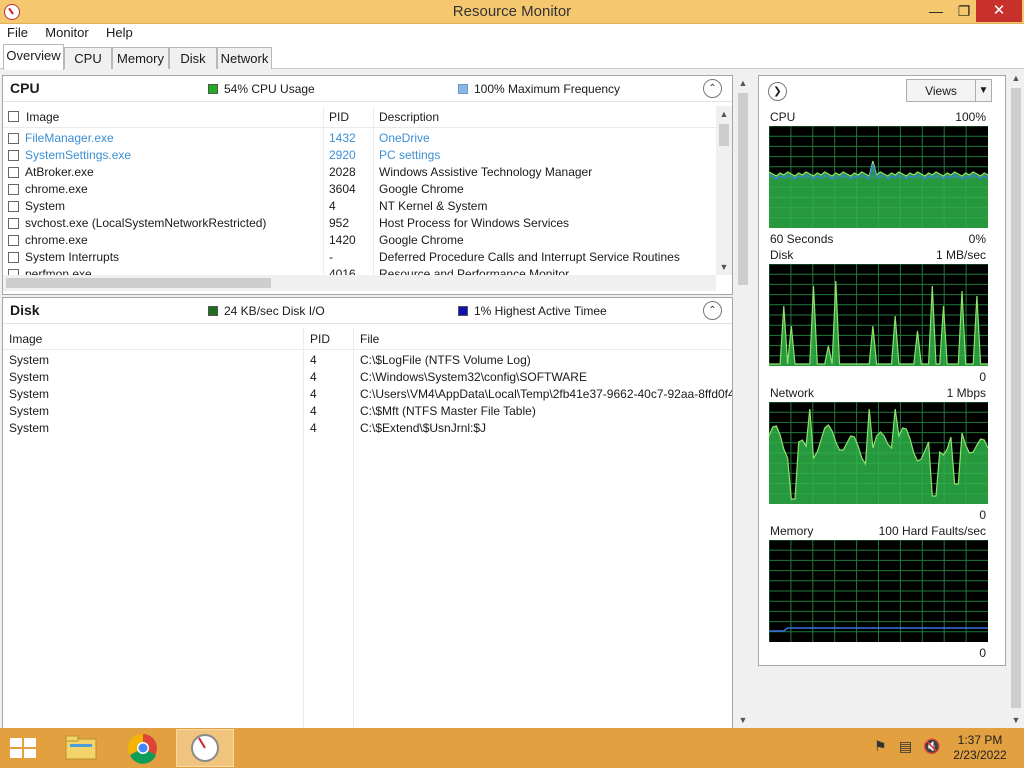  I want to click on title-bar: Resource Monitor — ❐ ✕, so click(512, 12).